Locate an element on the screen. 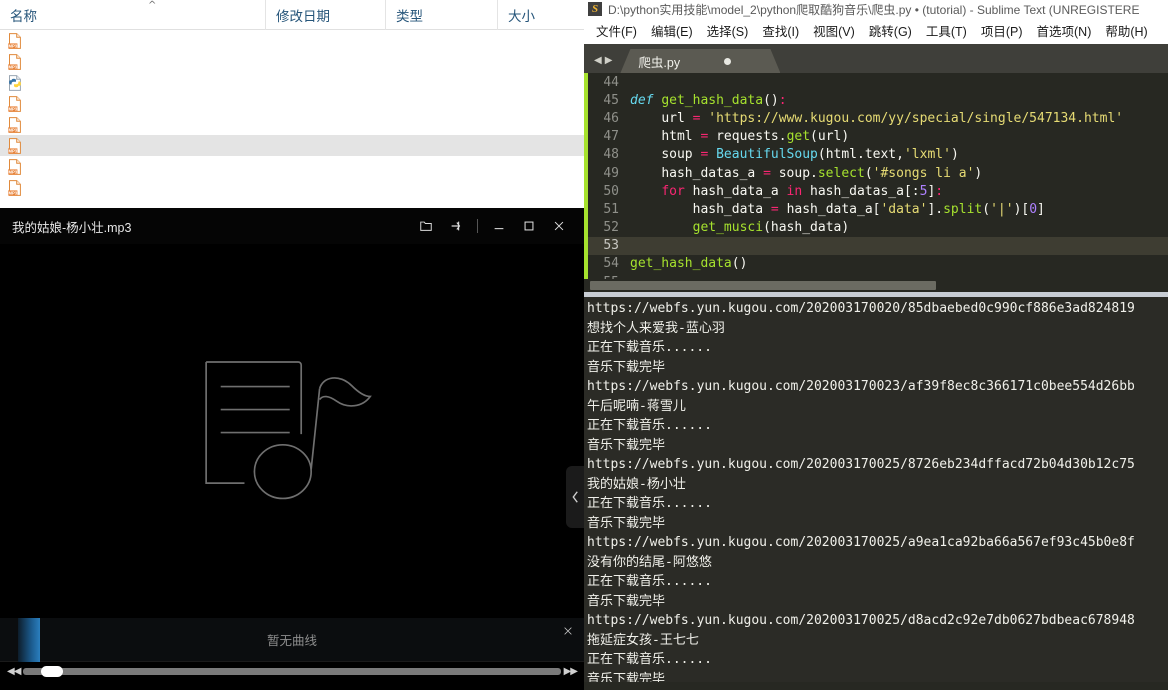  code-text: for hash_data_a in hash_datas_a[:5]: is located at coordinates (802, 191).